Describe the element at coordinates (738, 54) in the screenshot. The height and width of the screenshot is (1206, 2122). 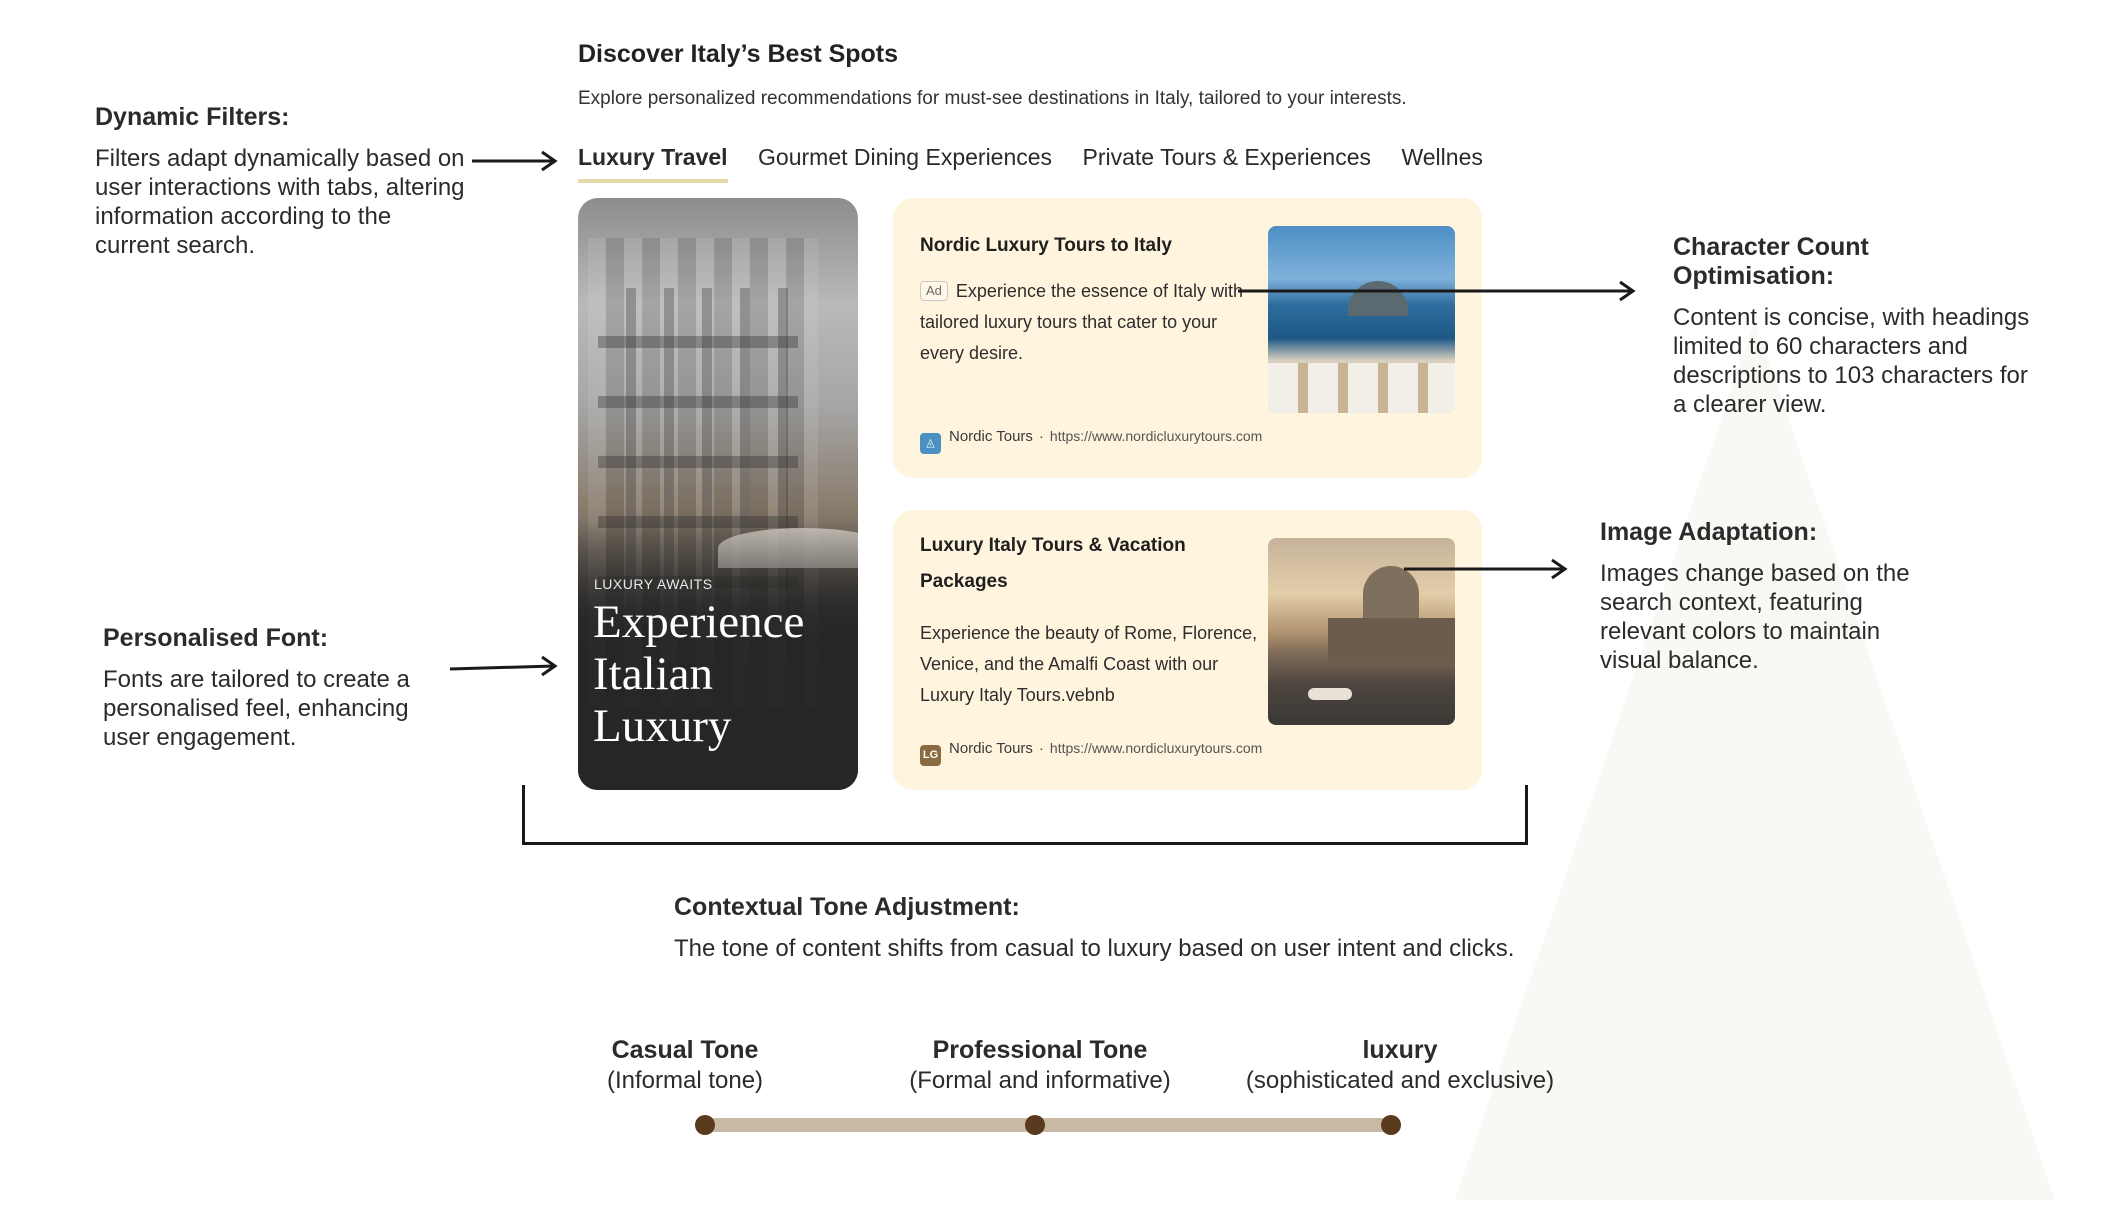
I see `page-title: Discover Italy’s Best Spots` at that location.